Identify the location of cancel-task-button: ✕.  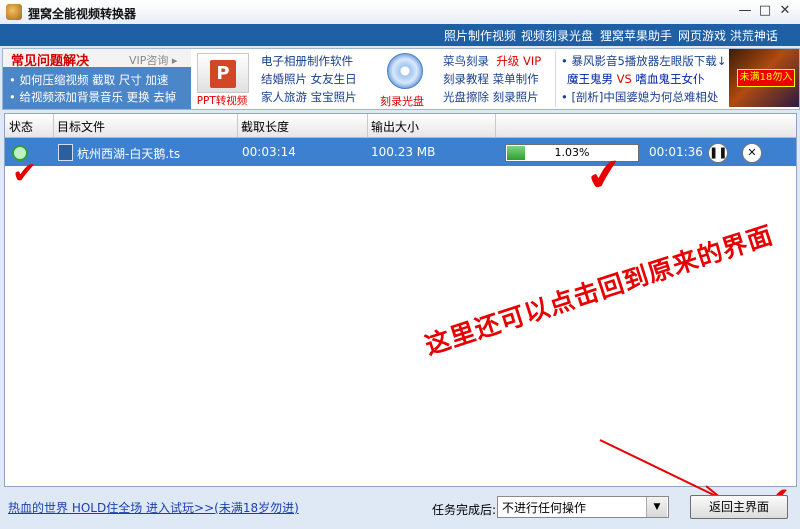
(752, 153).